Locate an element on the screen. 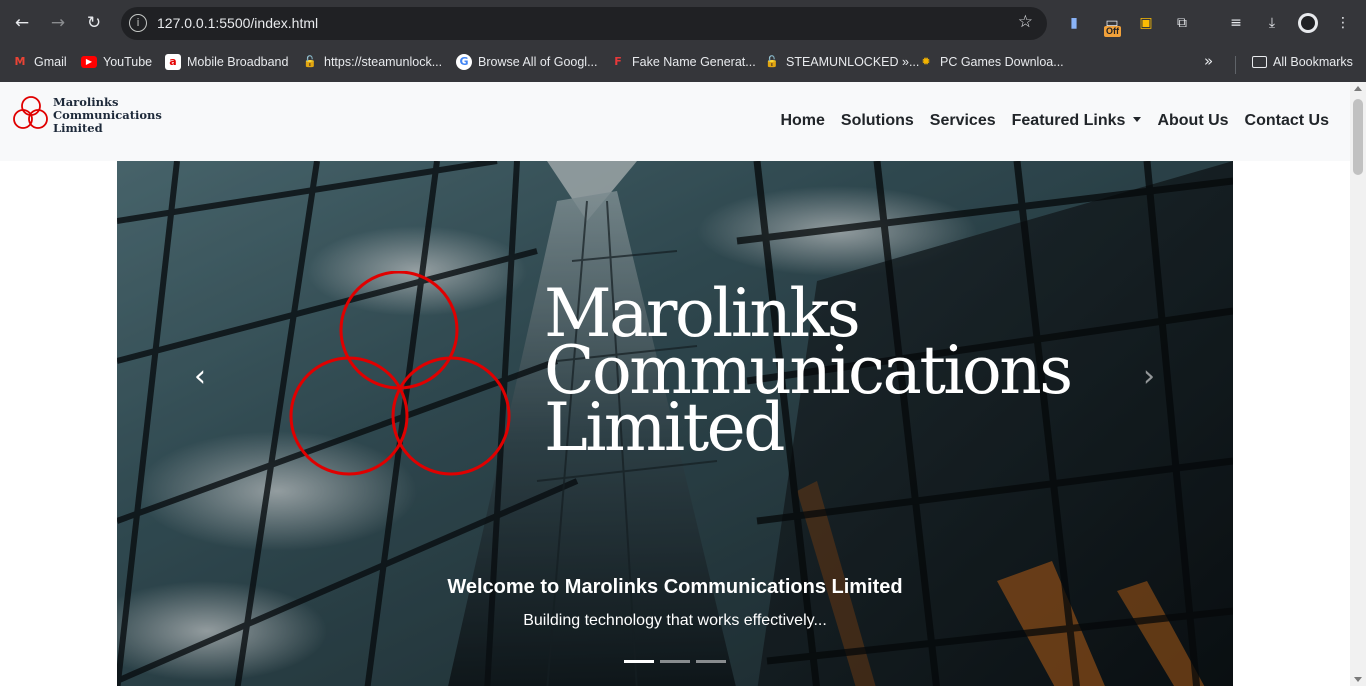  site-info-icon: i is located at coordinates (138, 23).